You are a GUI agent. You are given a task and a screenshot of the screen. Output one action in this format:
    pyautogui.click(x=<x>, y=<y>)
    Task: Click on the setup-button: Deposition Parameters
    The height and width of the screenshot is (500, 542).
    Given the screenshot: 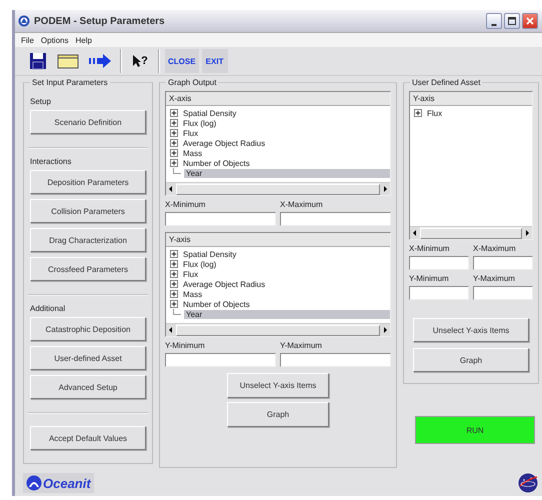 What is the action you would take?
    pyautogui.click(x=88, y=182)
    